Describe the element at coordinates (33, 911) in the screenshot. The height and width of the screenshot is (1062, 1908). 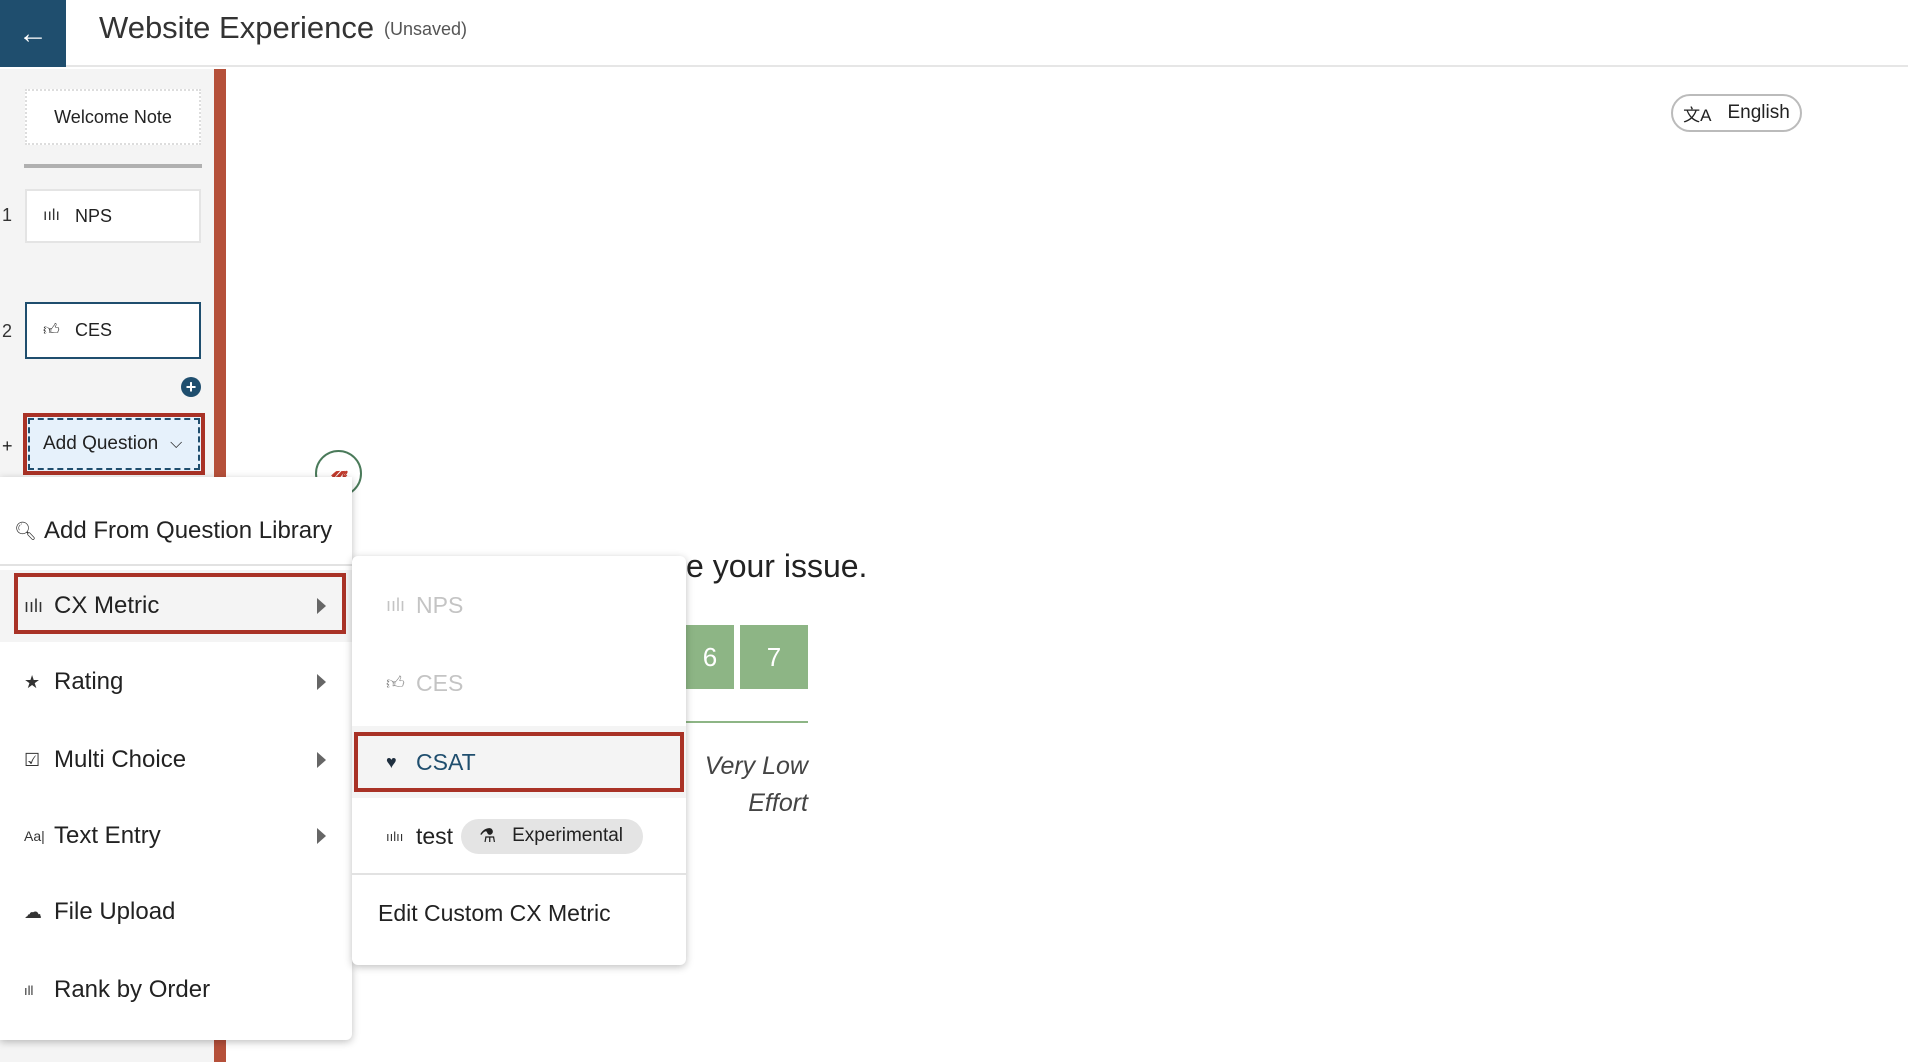
I see `cloud-upload-icon: ☁` at that location.